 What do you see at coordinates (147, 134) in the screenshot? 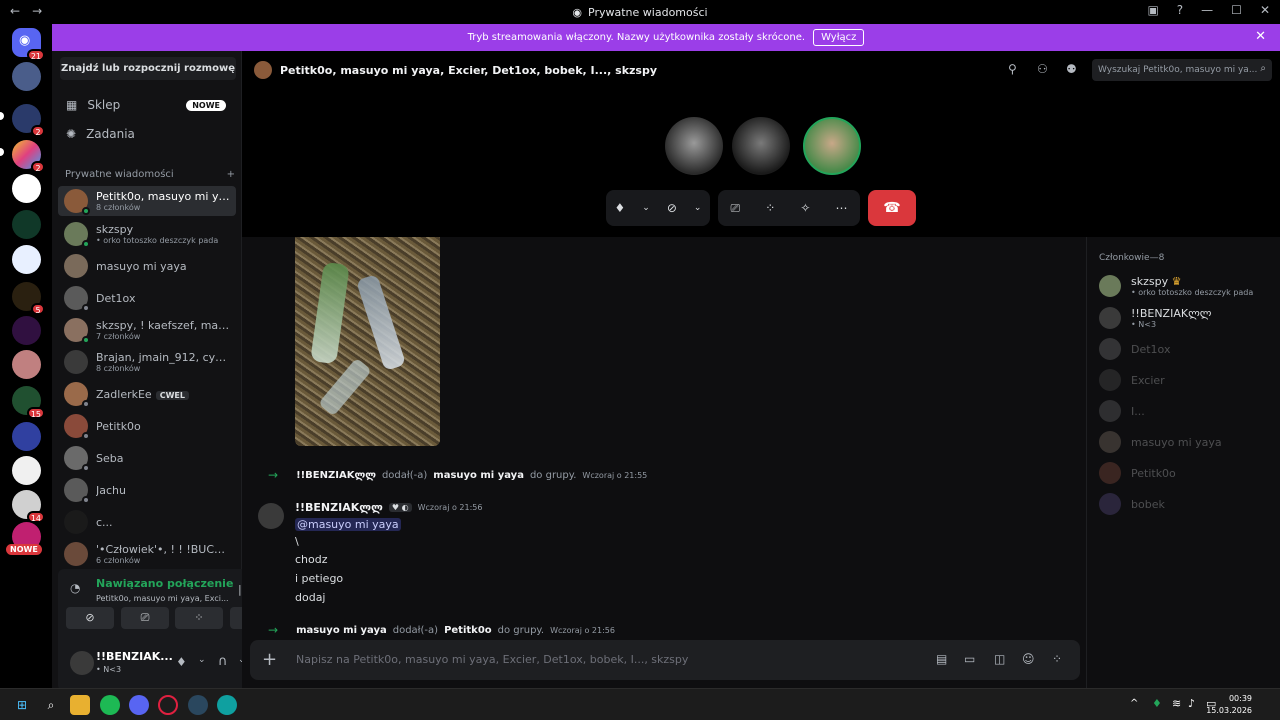
I see `tasks-nav-item: ✺ Zadania` at bounding box center [147, 134].